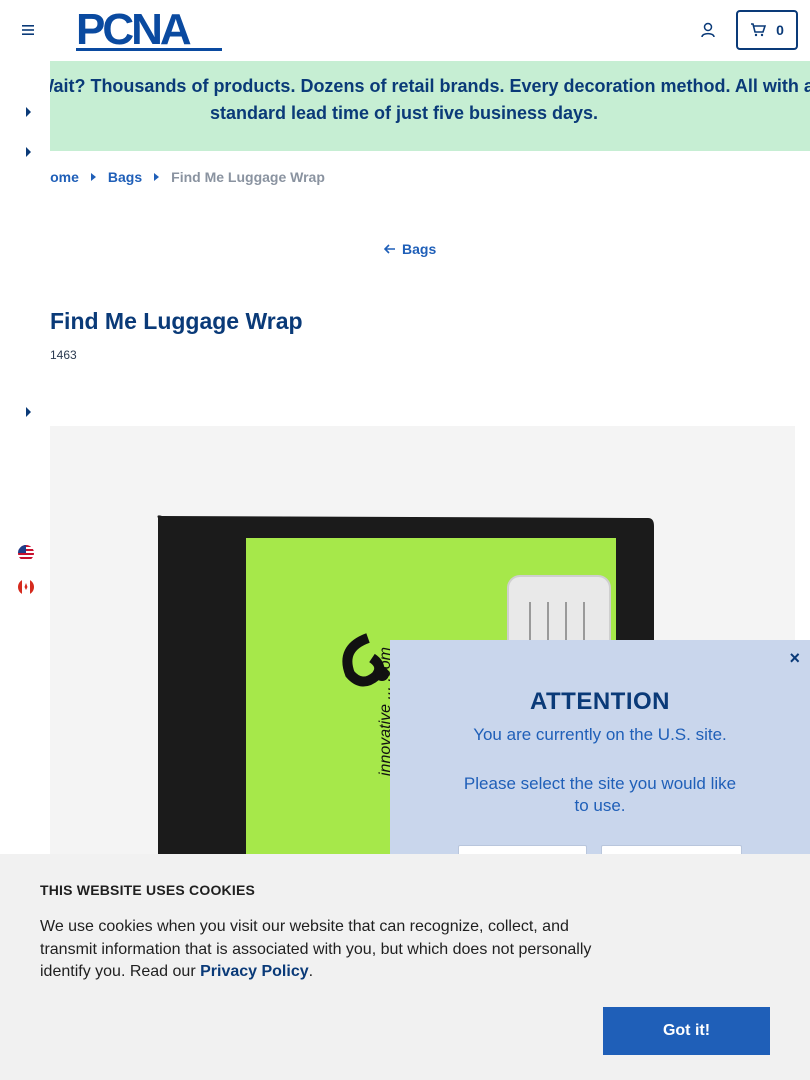  I want to click on back-link-label: Bags, so click(419, 249).